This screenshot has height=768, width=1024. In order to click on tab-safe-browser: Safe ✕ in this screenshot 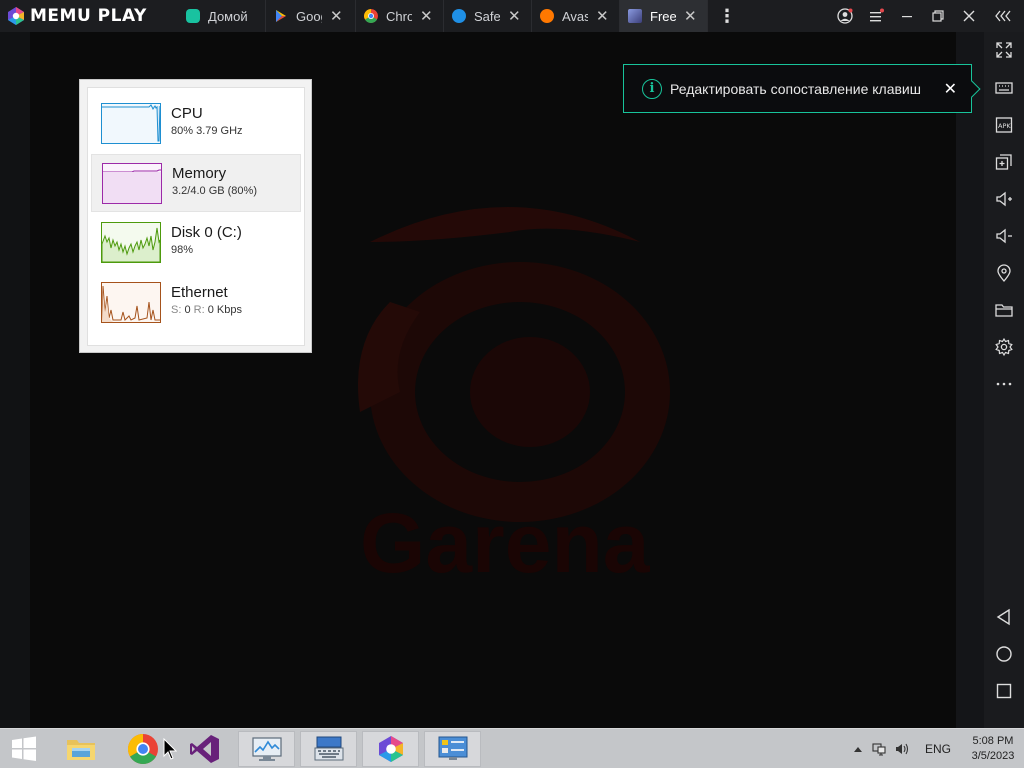, I will do `click(488, 16)`.